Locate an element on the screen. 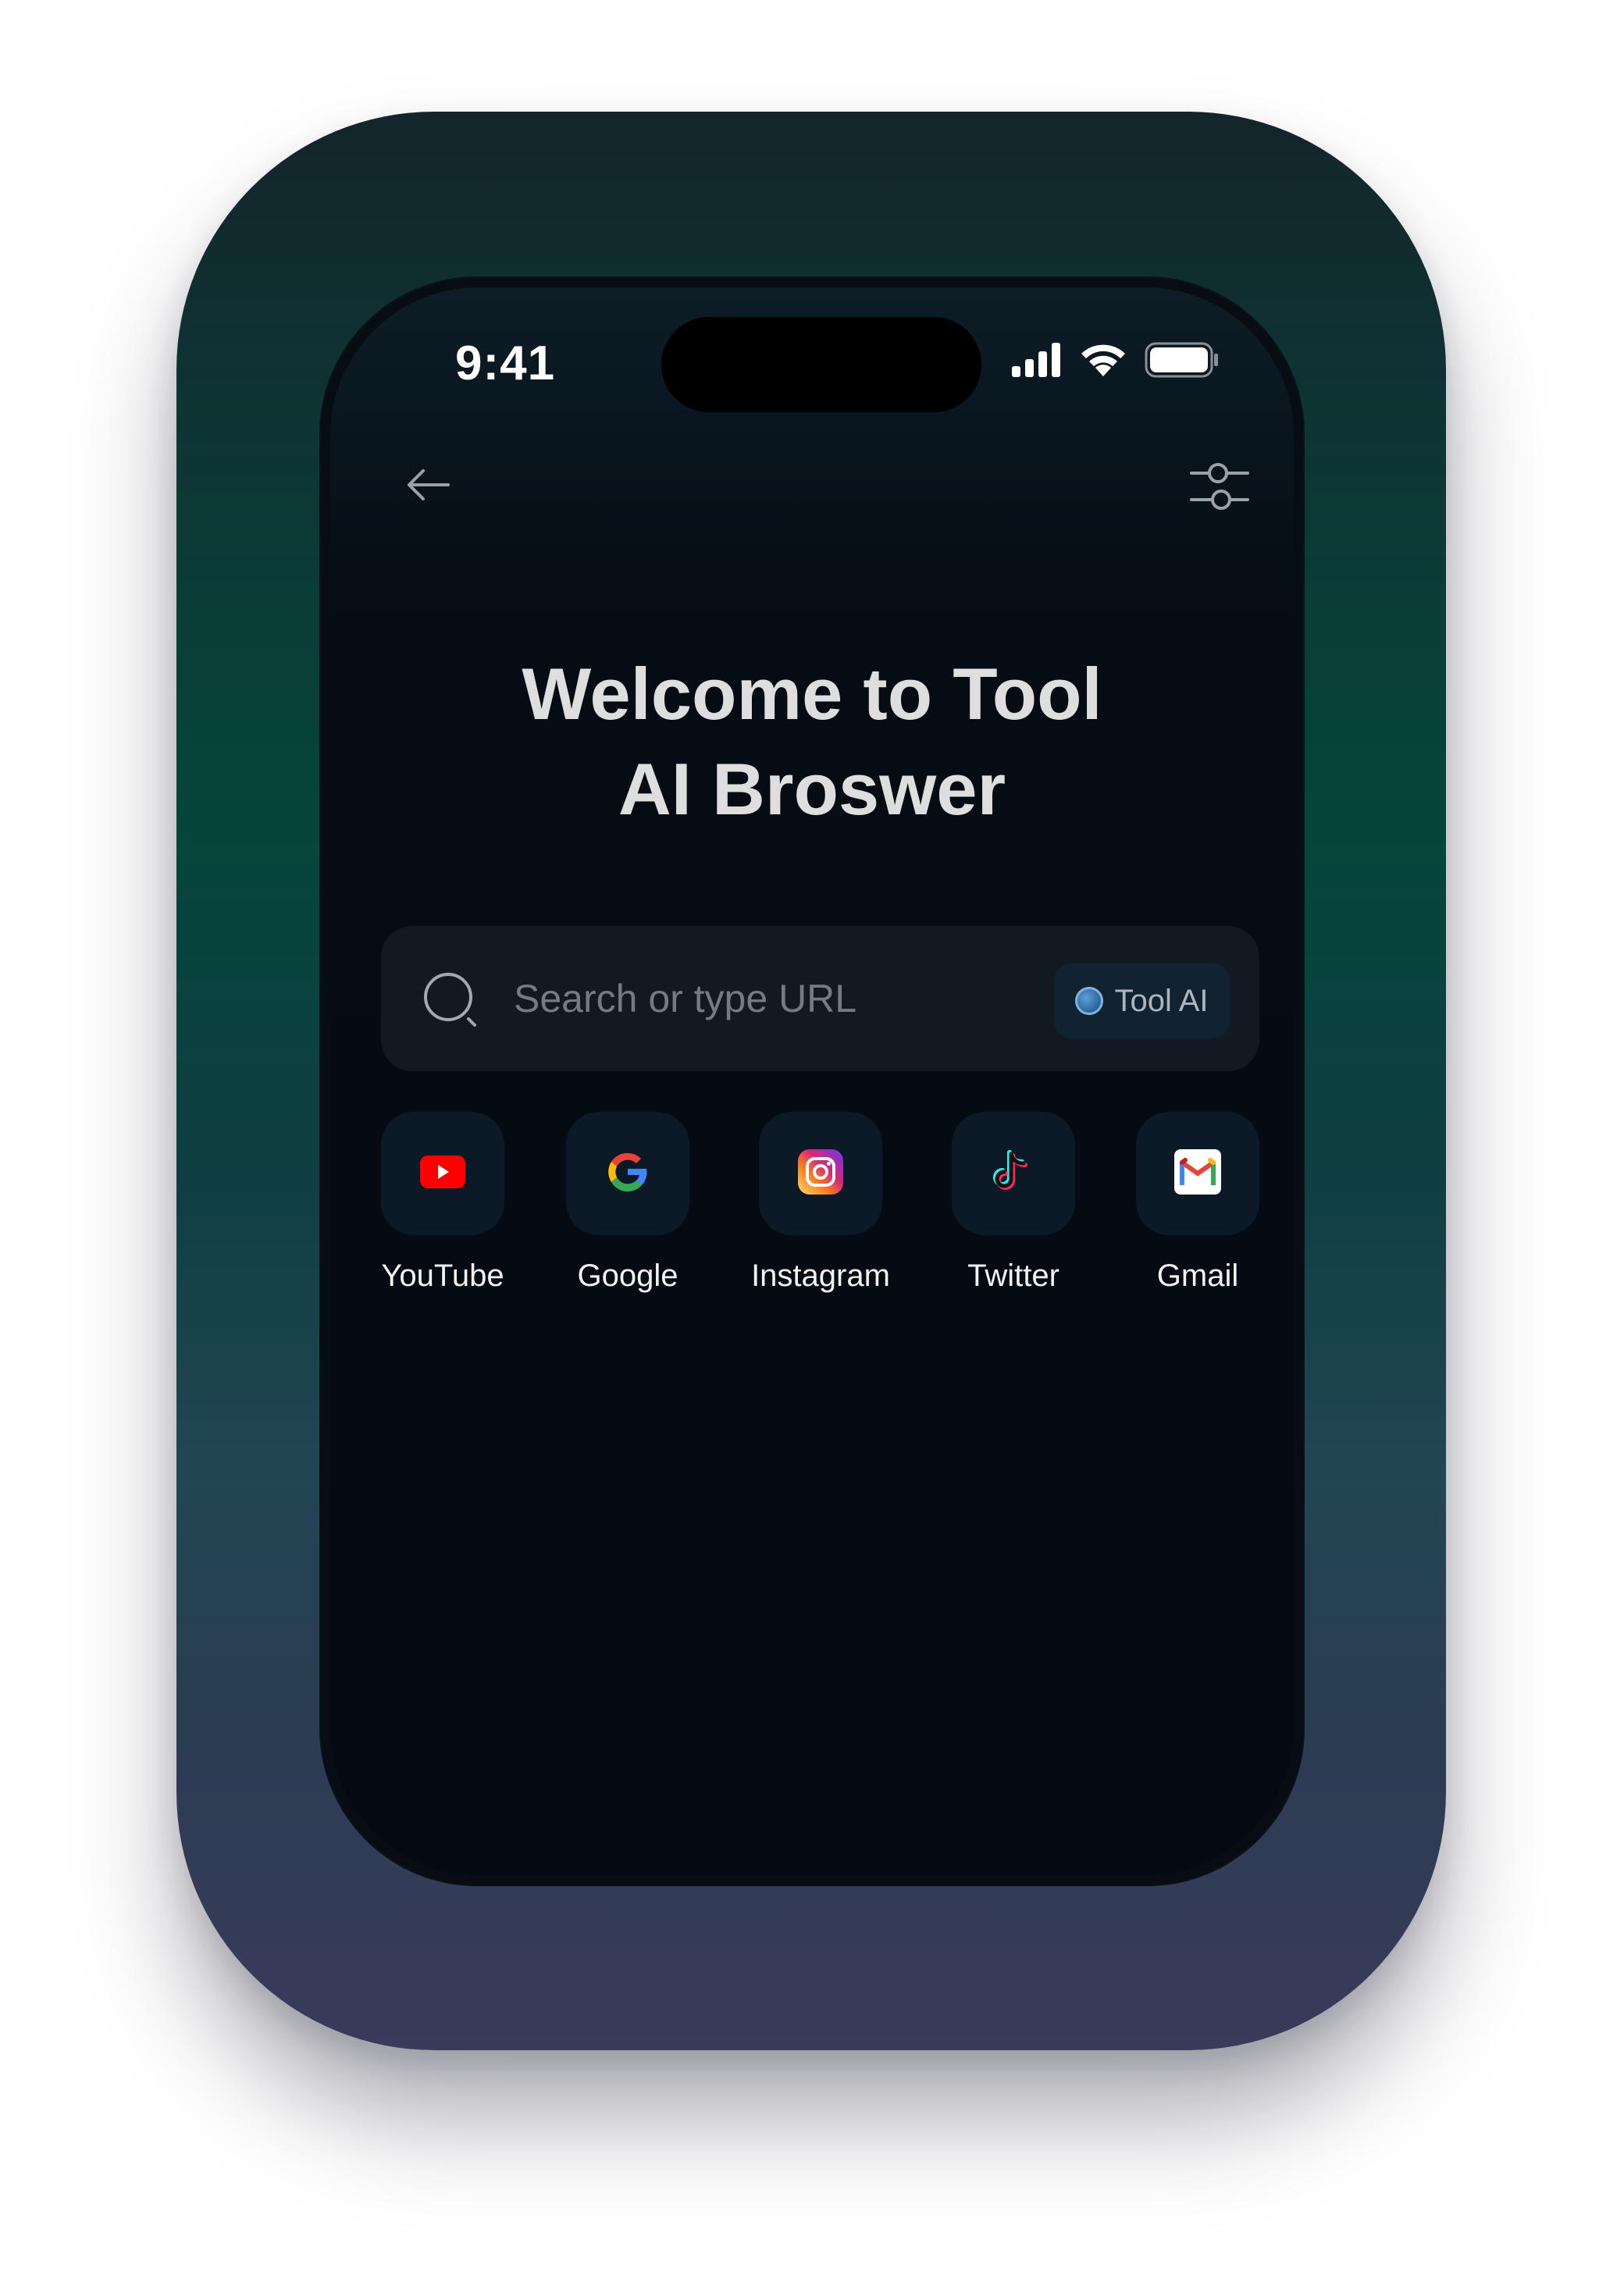 The width and height of the screenshot is (1624, 2286). settings-button is located at coordinates (1219, 488).